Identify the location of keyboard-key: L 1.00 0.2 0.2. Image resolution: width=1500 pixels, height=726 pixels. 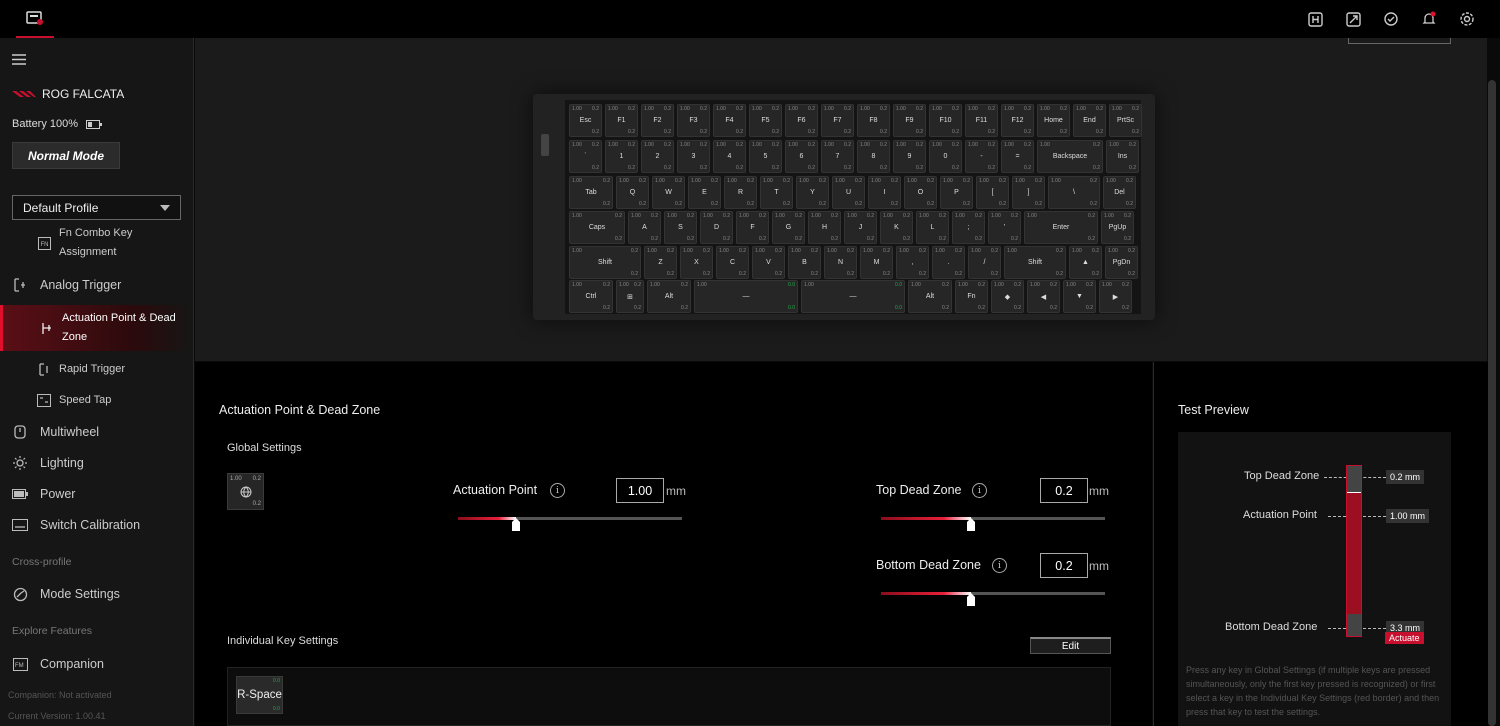
(932, 227).